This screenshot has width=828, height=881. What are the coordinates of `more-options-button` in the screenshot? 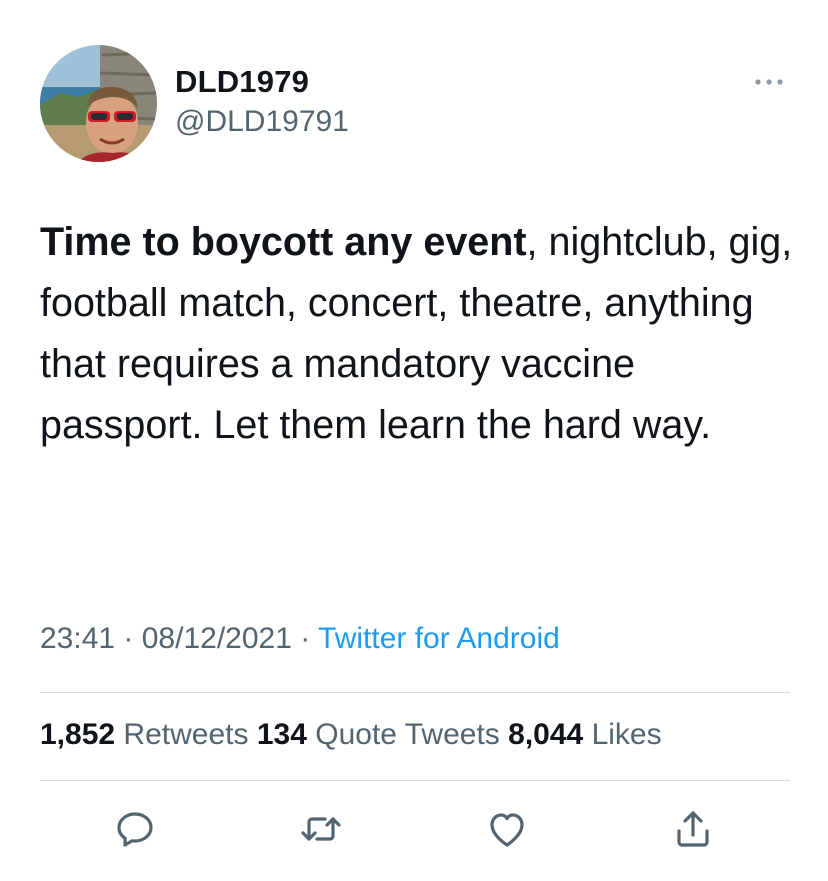 It's located at (769, 82).